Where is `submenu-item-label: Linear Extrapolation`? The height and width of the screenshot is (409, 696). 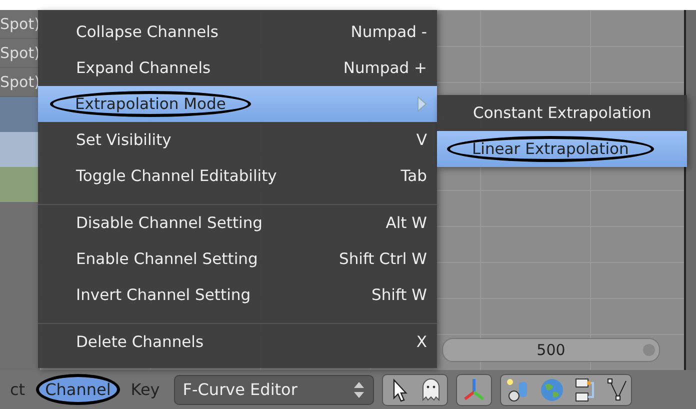 submenu-item-label: Linear Extrapolation is located at coordinates (550, 149).